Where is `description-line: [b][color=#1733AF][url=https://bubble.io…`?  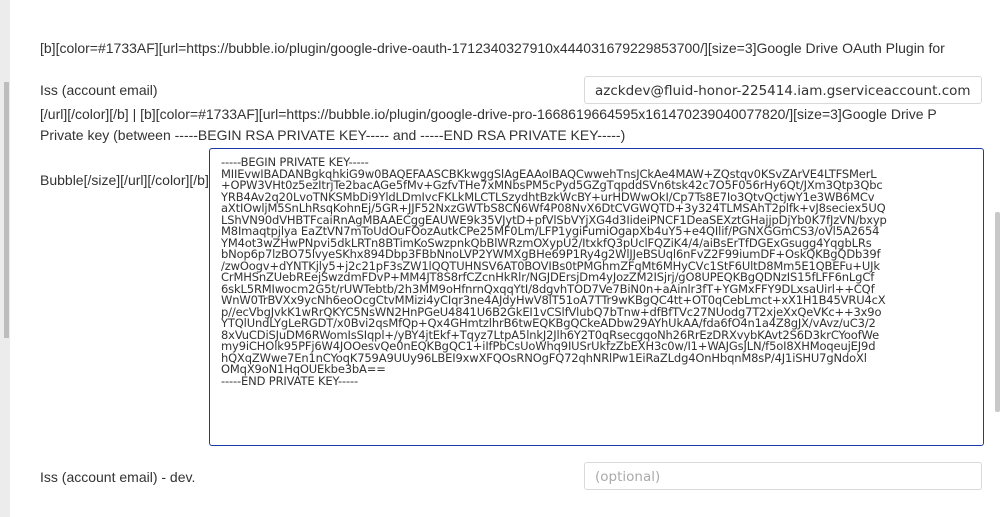 description-line: [b][color=#1733AF][url=https://bubble.io… is located at coordinates (492, 48).